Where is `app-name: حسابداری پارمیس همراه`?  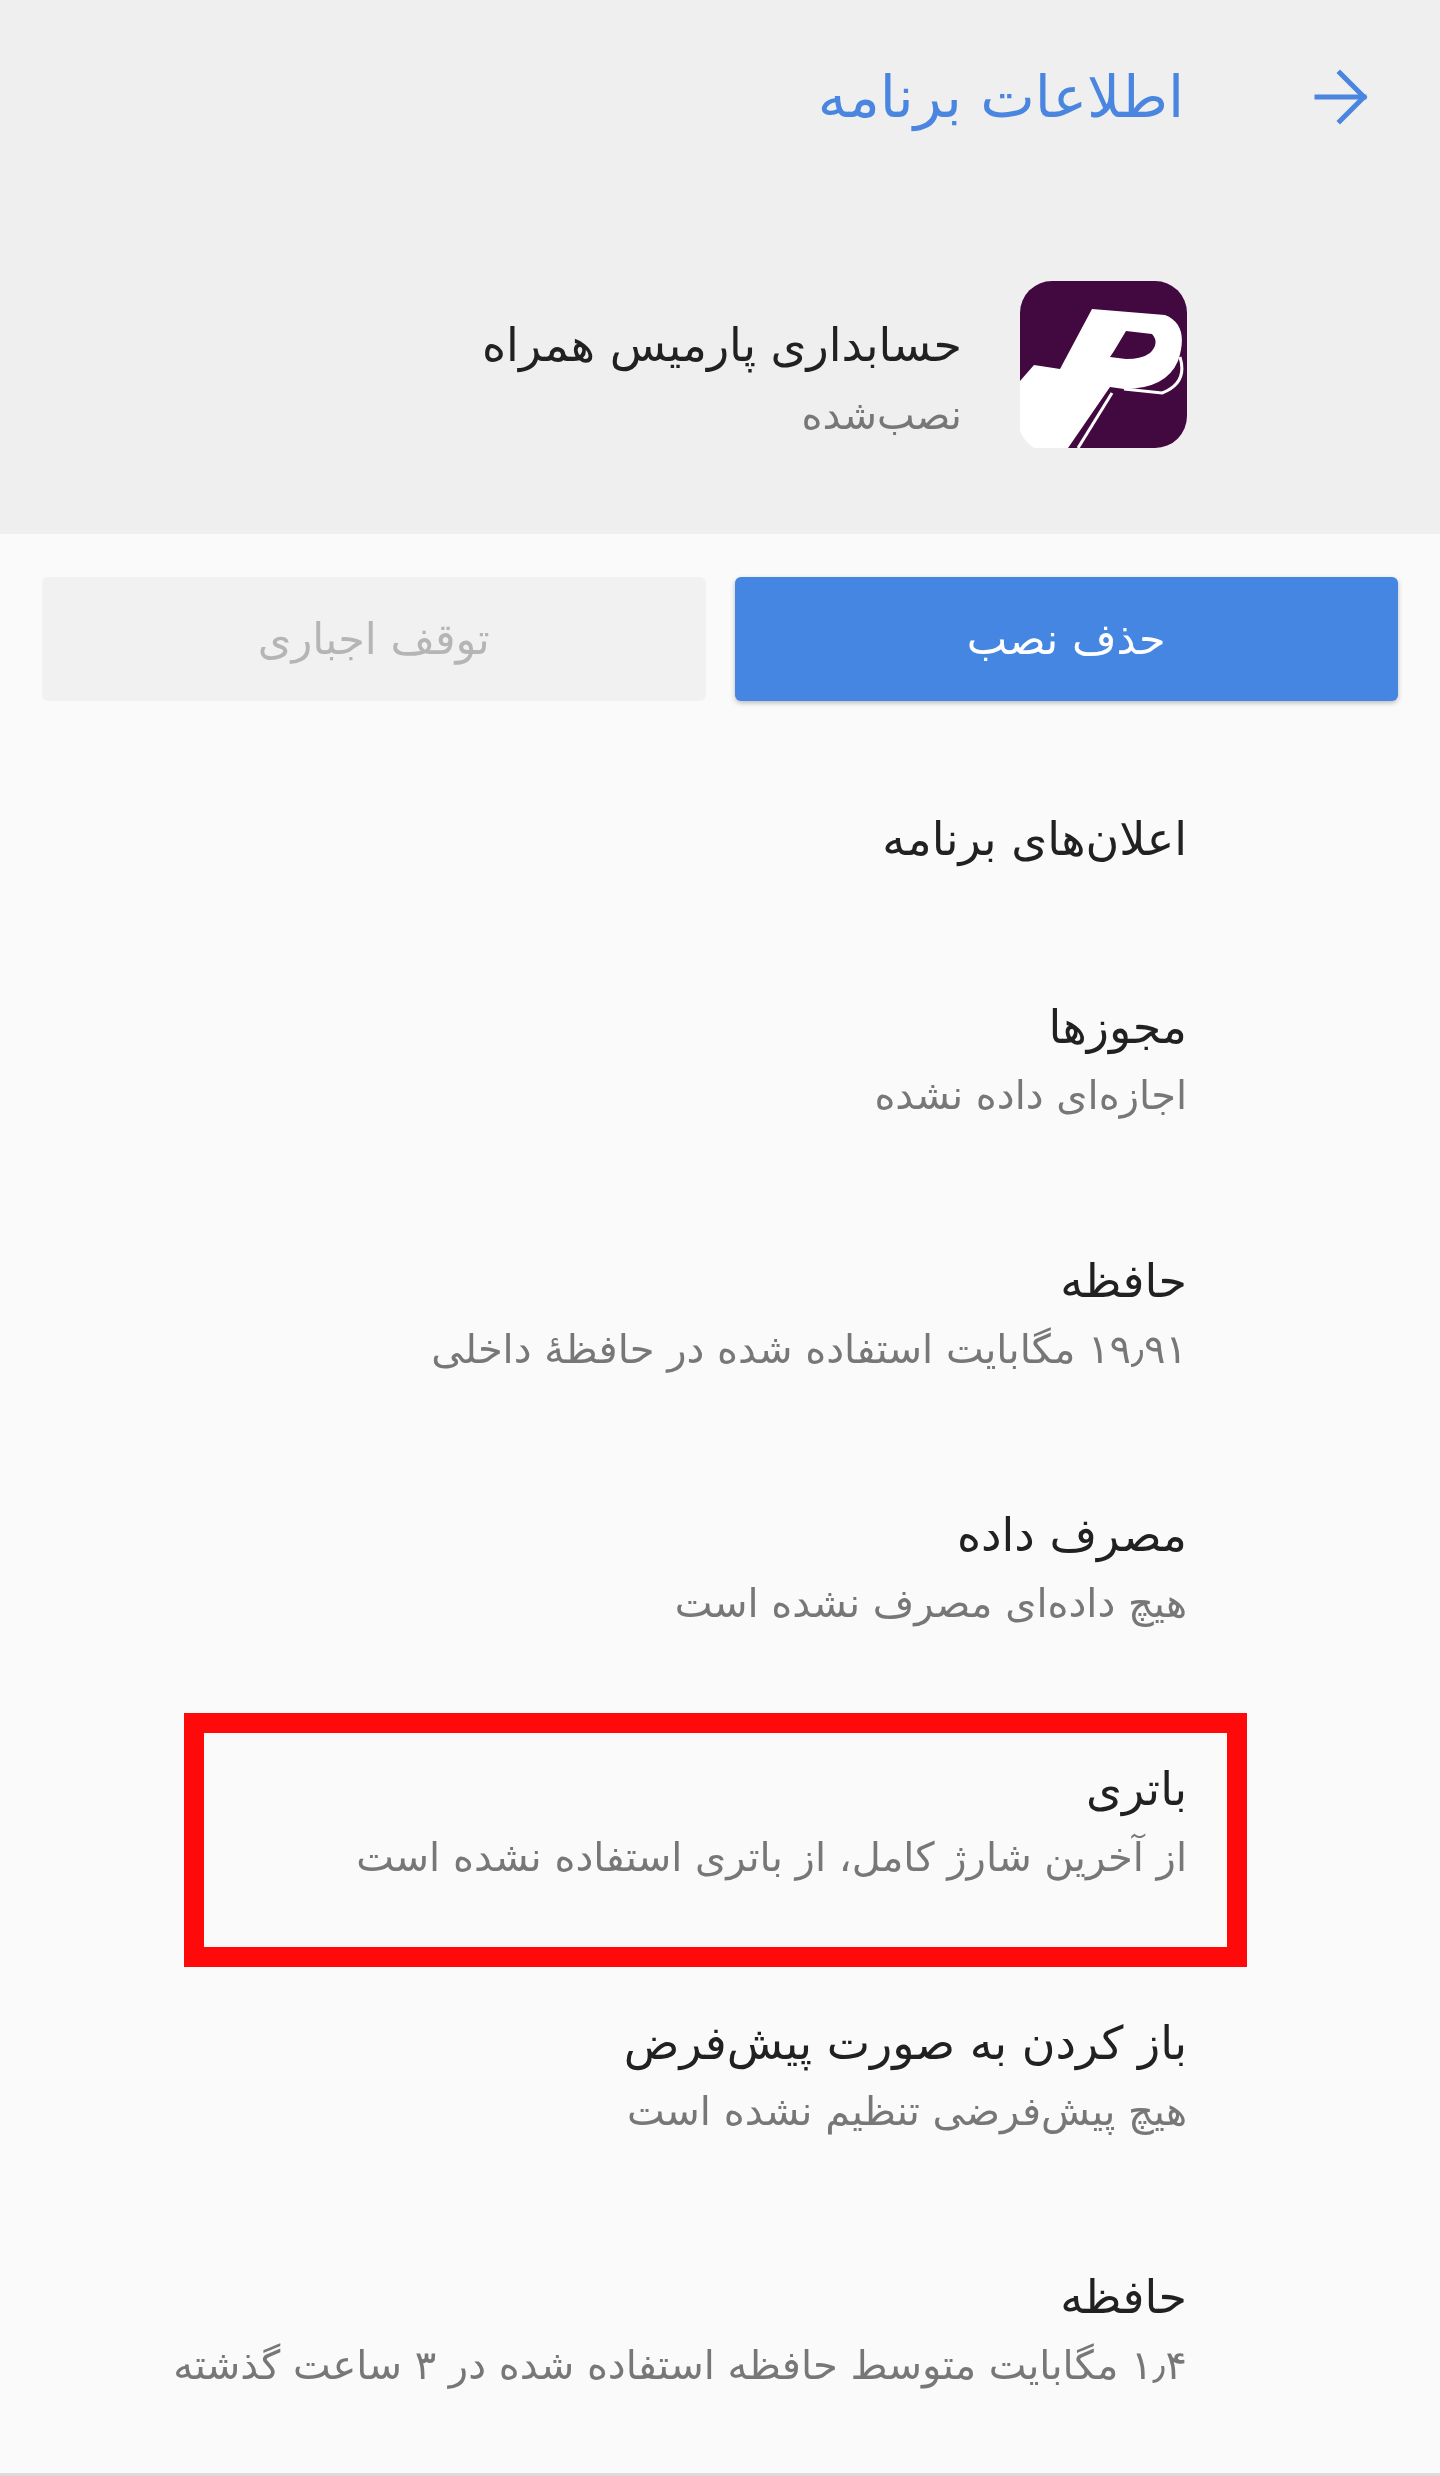
app-name: حسابداری پارمیس همراه is located at coordinates (722, 346).